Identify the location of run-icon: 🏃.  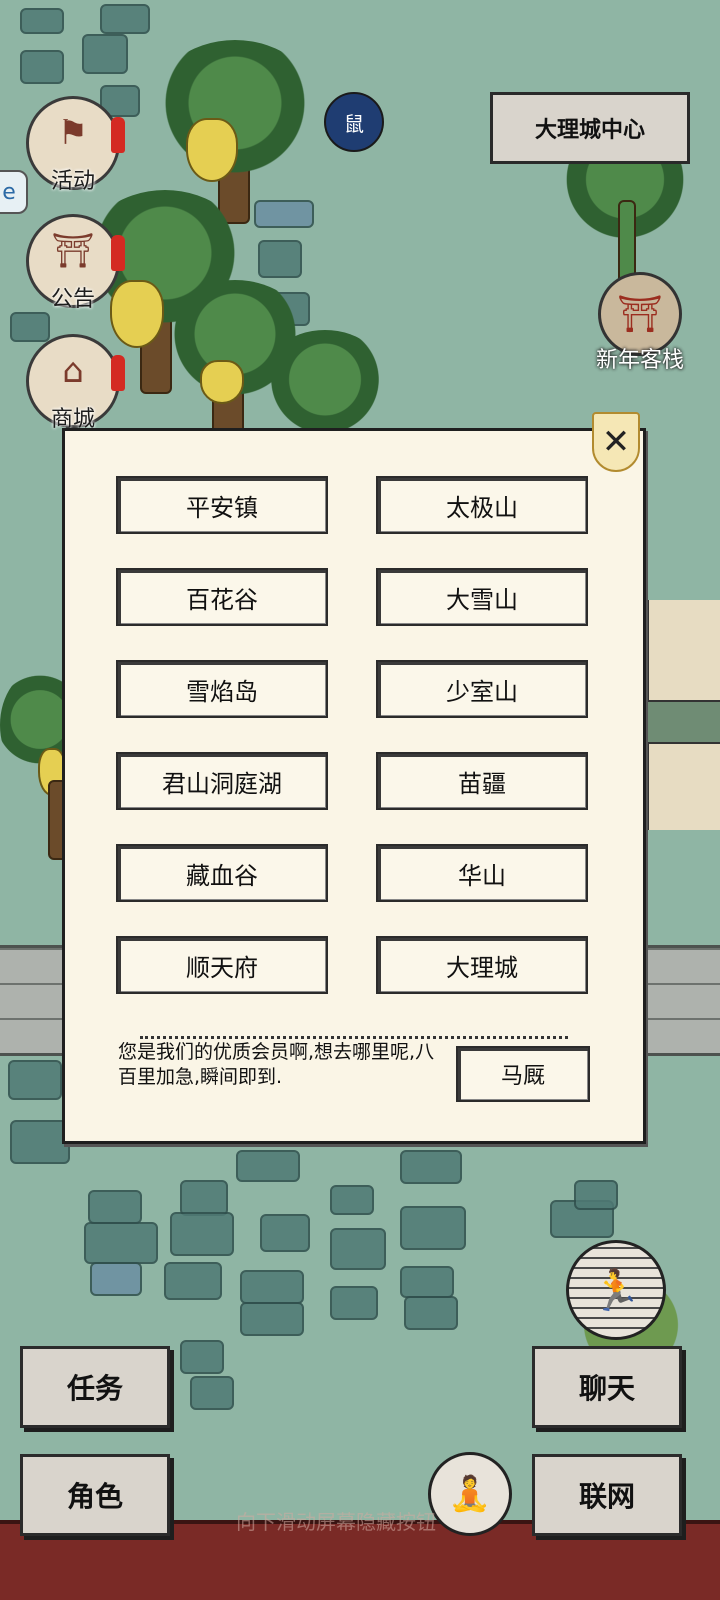
(616, 1290).